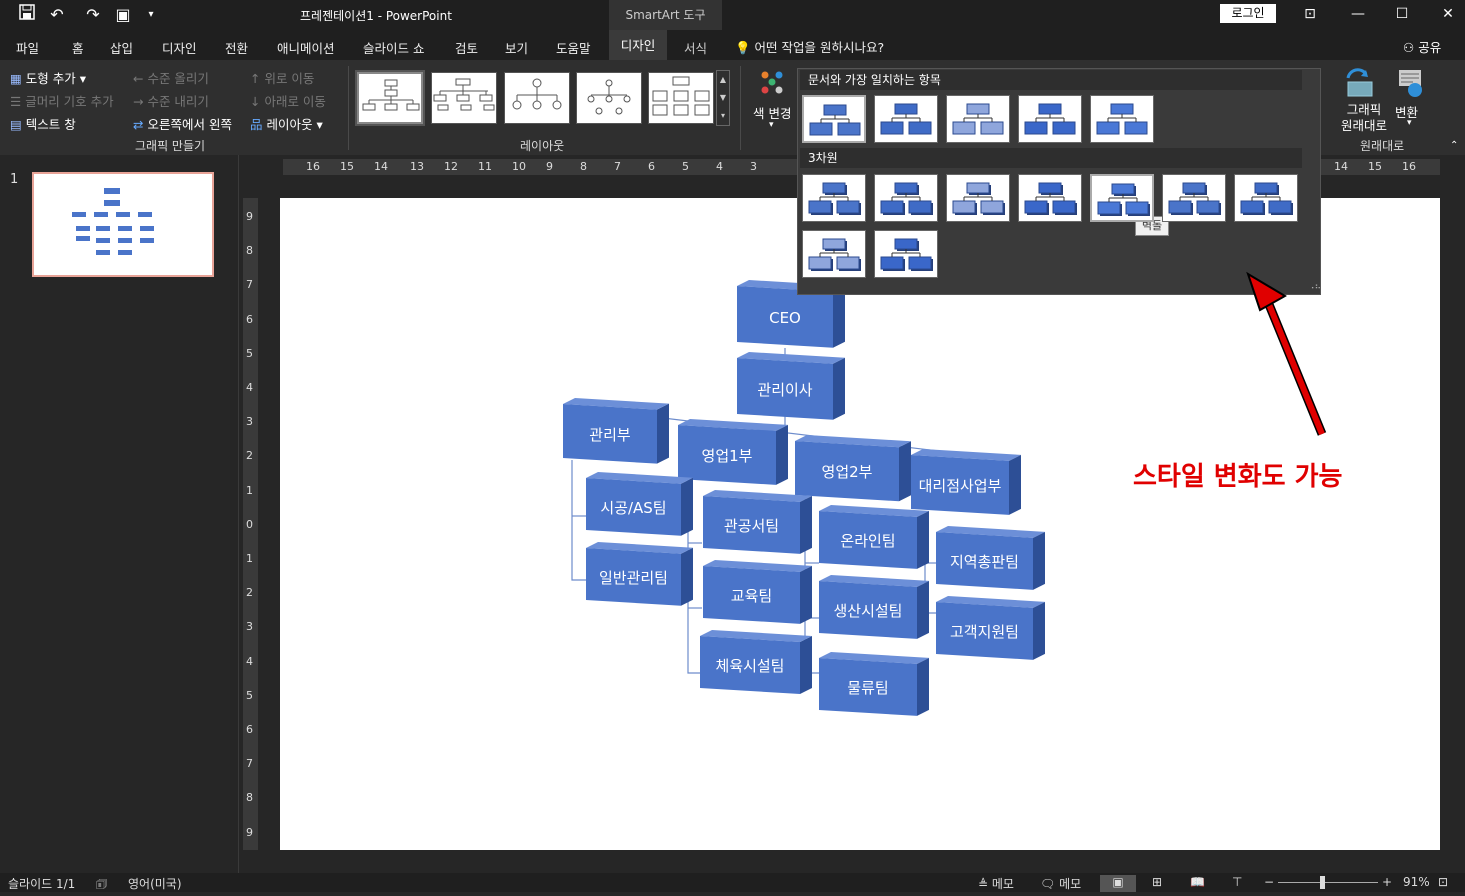  What do you see at coordinates (1358, 14) in the screenshot?
I see `minimize-icon: —` at bounding box center [1358, 14].